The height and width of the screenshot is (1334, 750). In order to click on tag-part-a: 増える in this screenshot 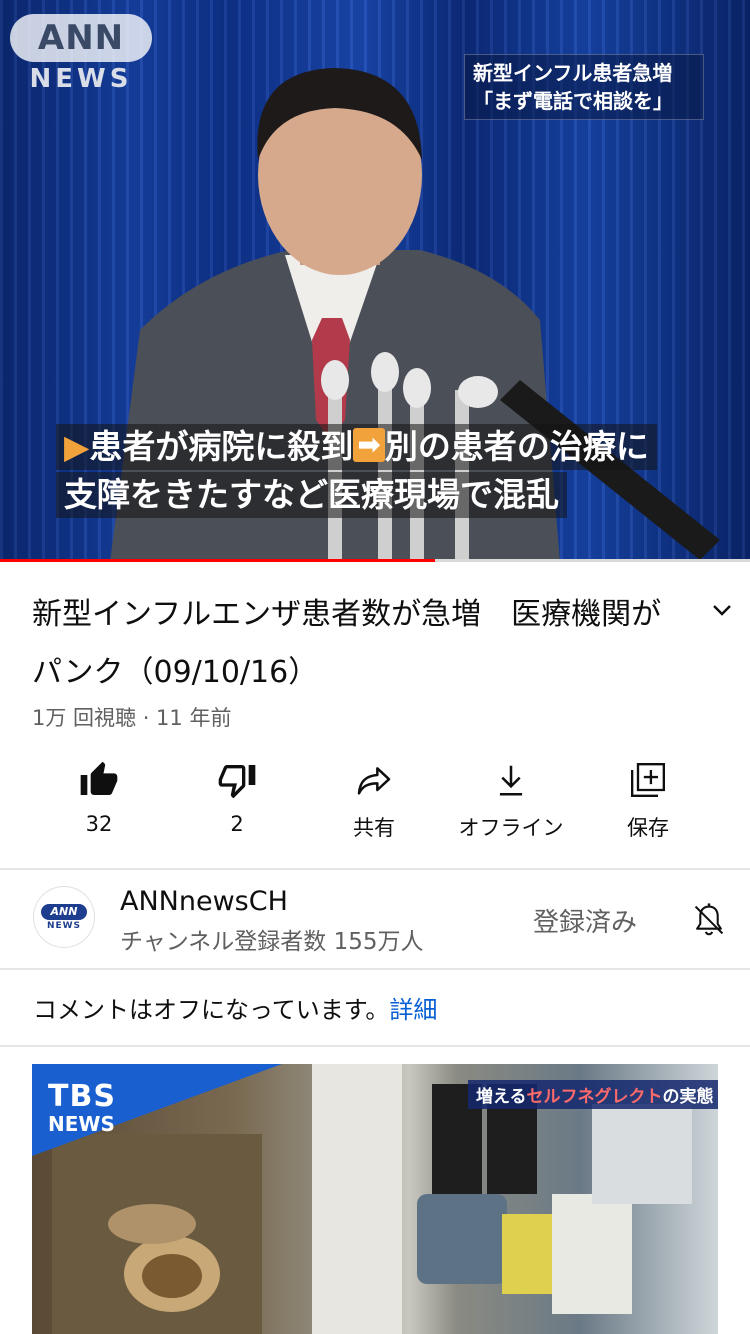, I will do `click(501, 1097)`.